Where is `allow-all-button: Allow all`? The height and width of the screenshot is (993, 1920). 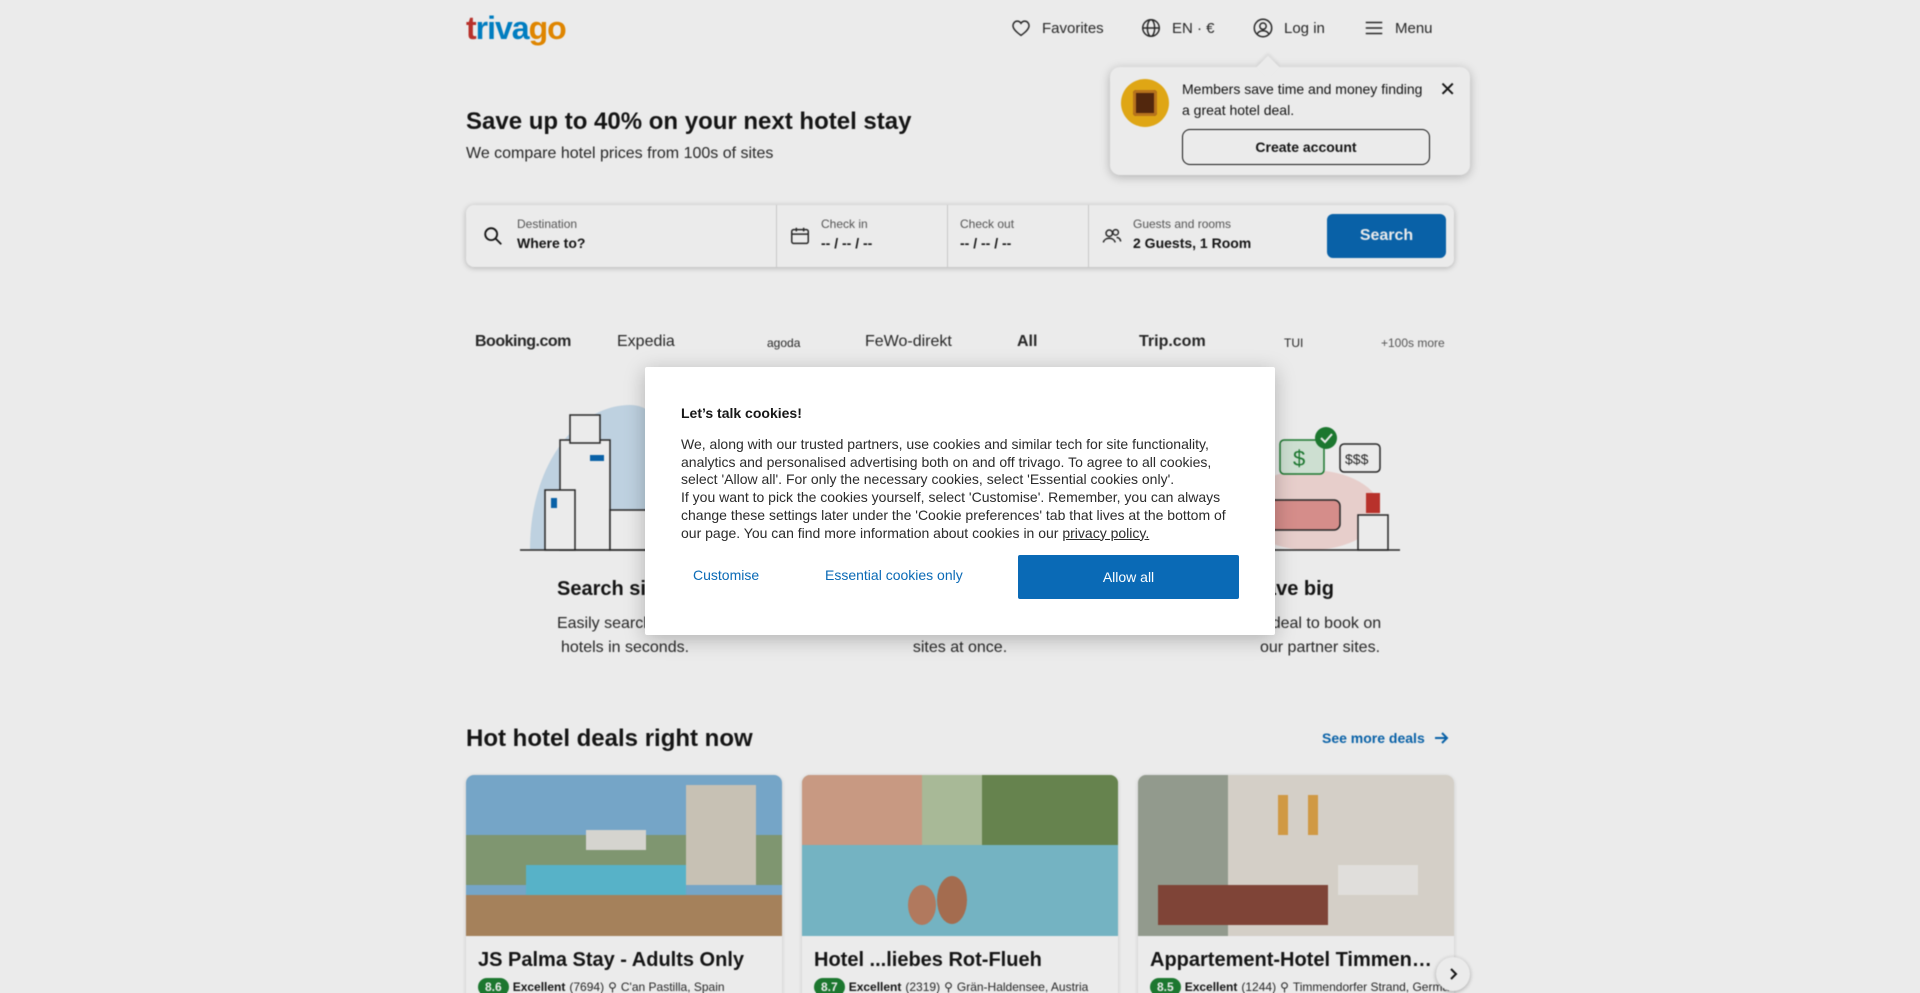
allow-all-button: Allow all is located at coordinates (1128, 577).